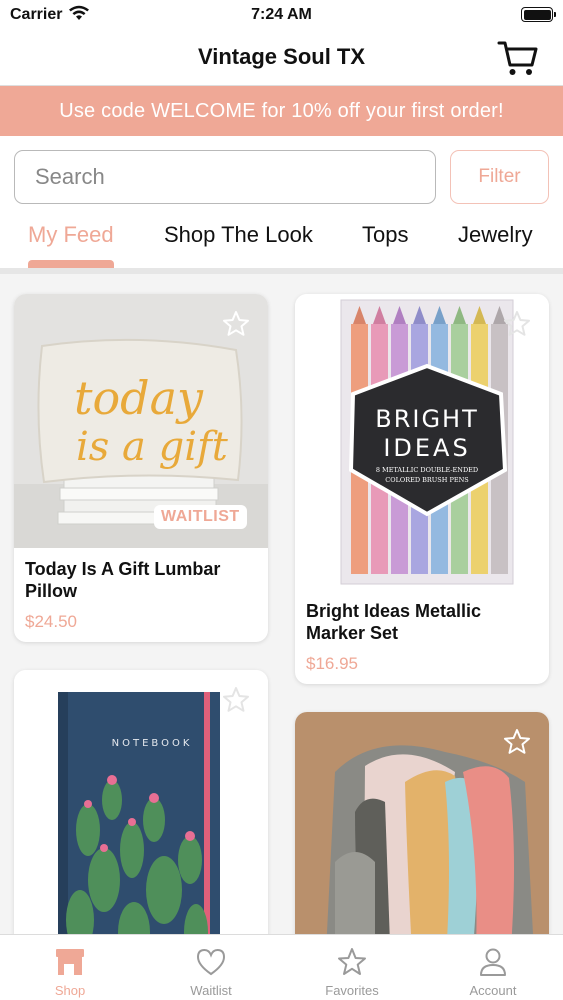  Describe the element at coordinates (211, 962) in the screenshot. I see `heart-icon` at that location.